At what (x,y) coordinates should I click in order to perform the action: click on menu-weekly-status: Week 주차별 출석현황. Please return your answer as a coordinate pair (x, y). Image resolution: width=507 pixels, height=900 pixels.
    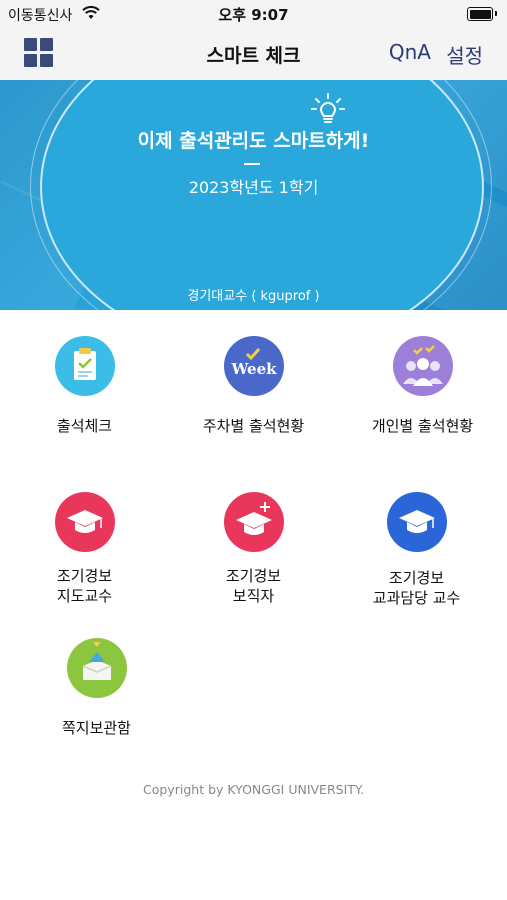
    Looking at the image, I should click on (253, 386).